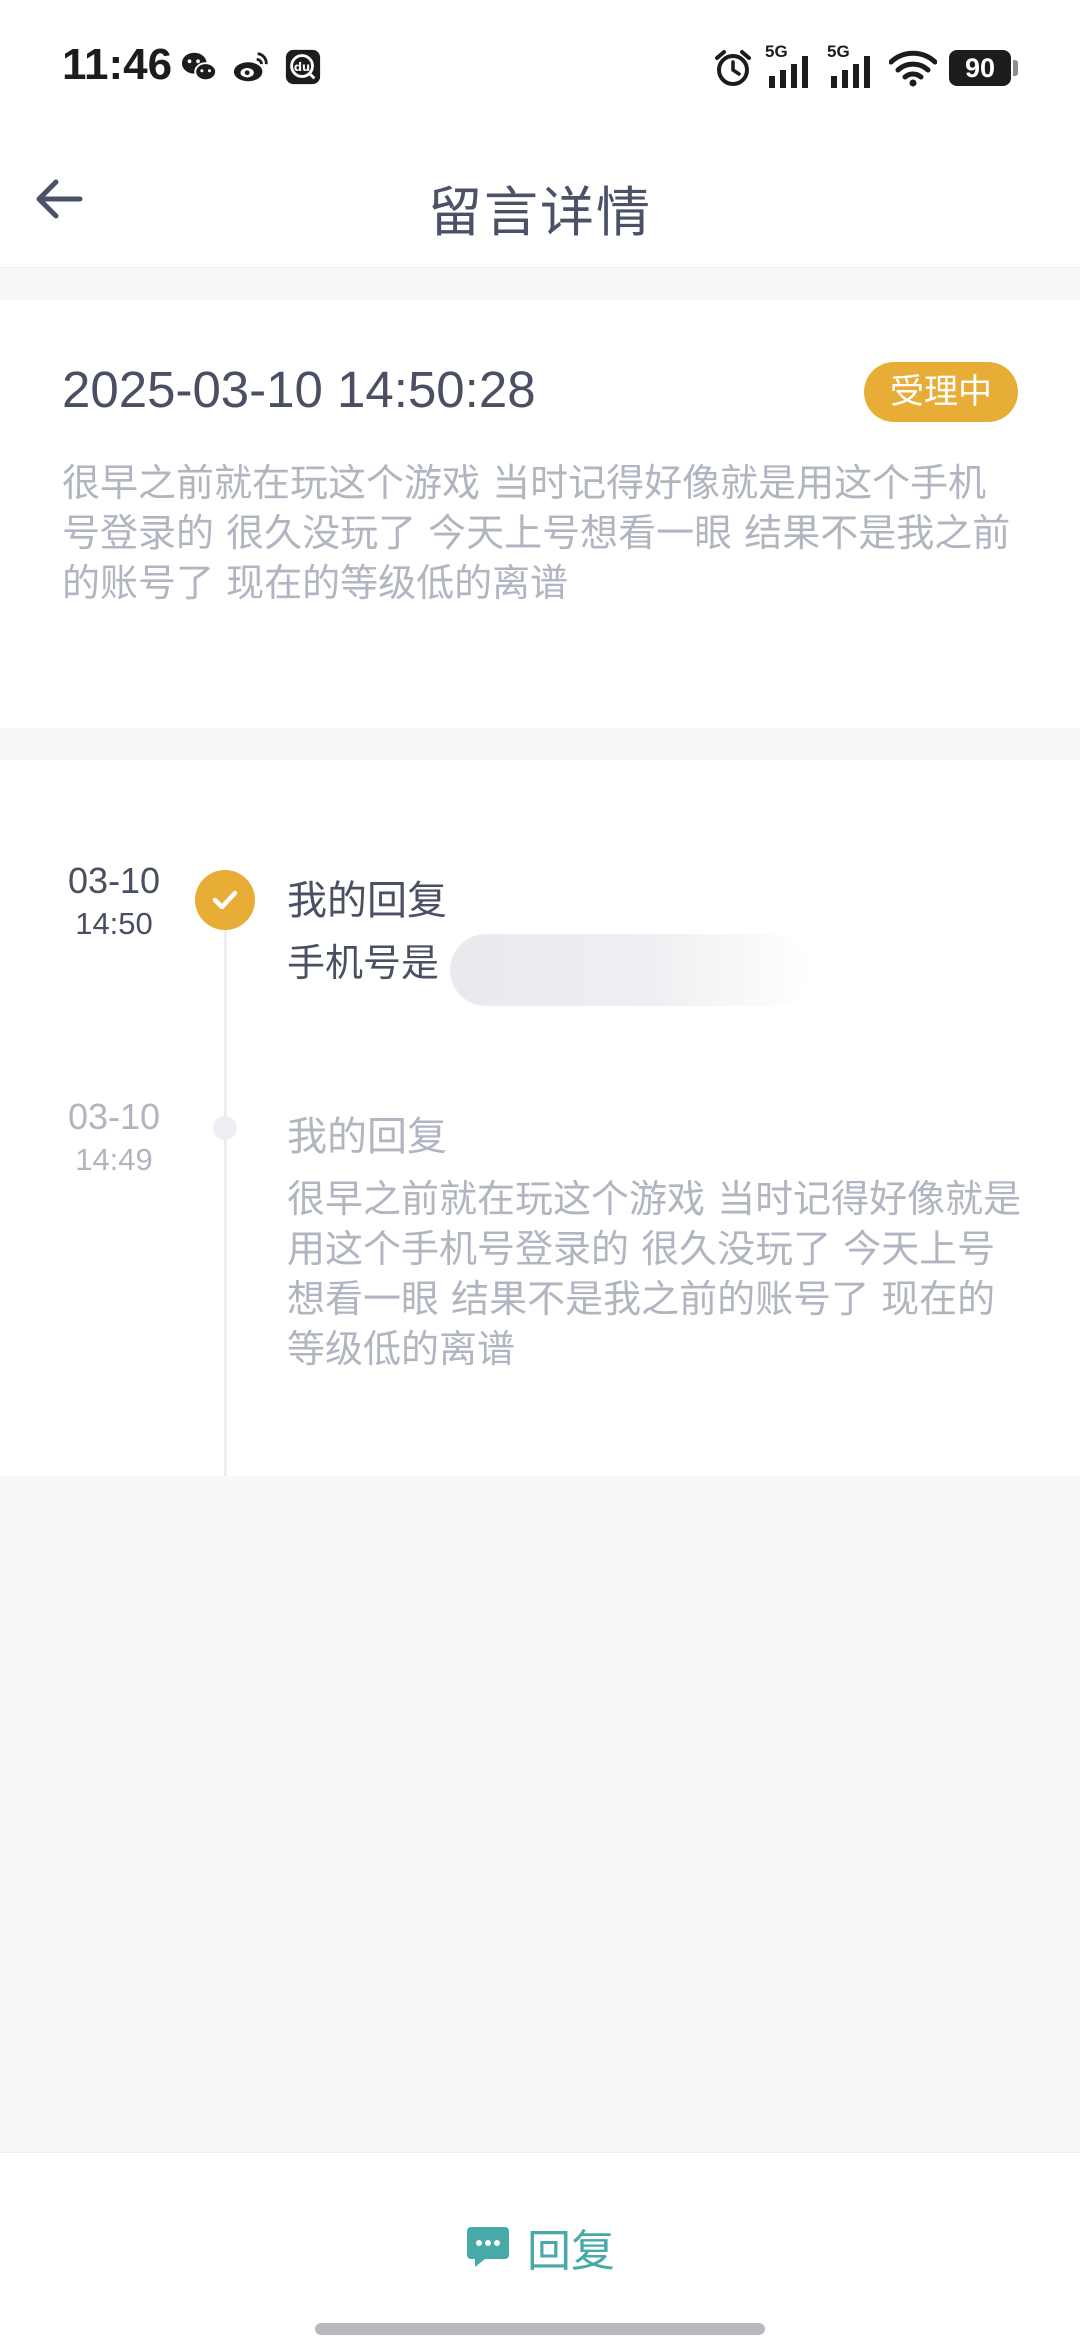 The height and width of the screenshot is (2345, 1080). I want to click on reply-button-label: 回复, so click(571, 2251).